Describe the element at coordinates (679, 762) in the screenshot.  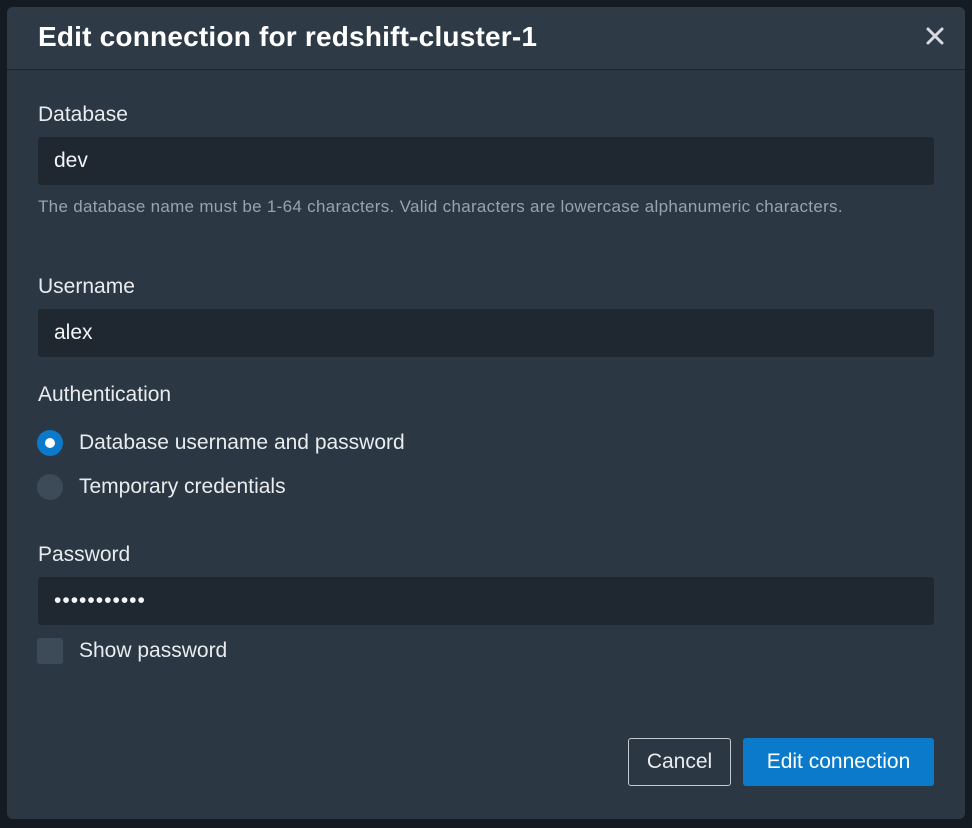
I see `cancel-button: Cancel` at that location.